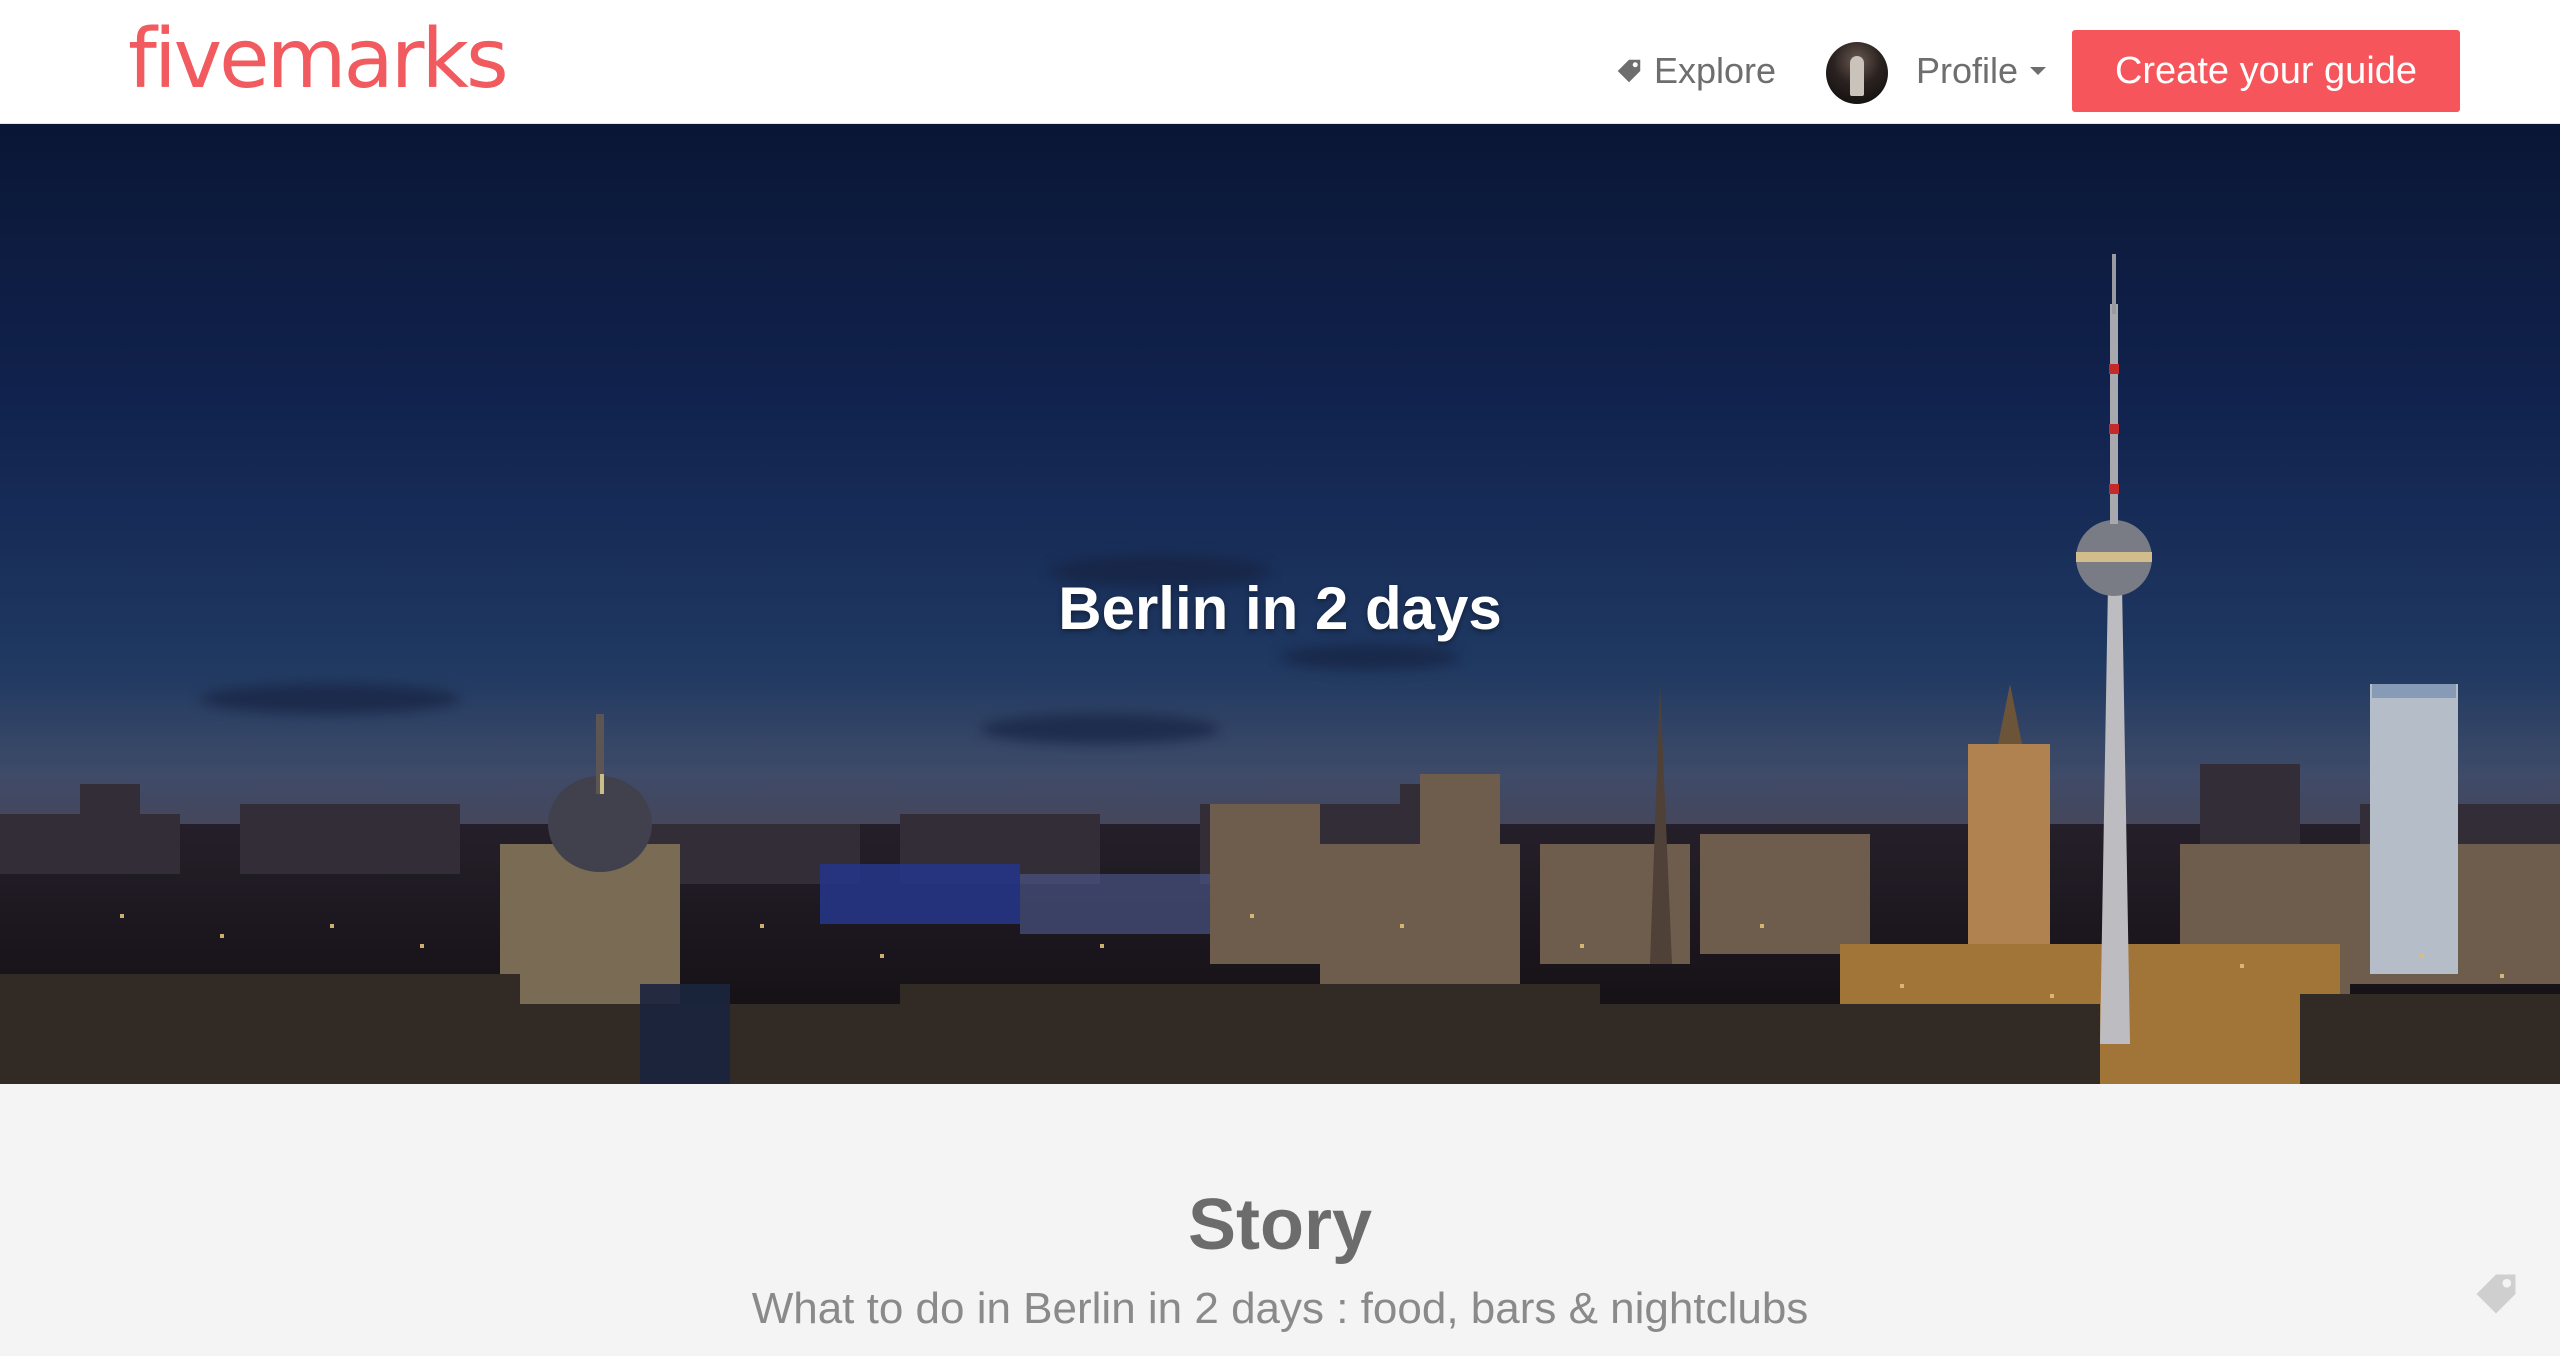  I want to click on profile-label: Profile, so click(1967, 70).